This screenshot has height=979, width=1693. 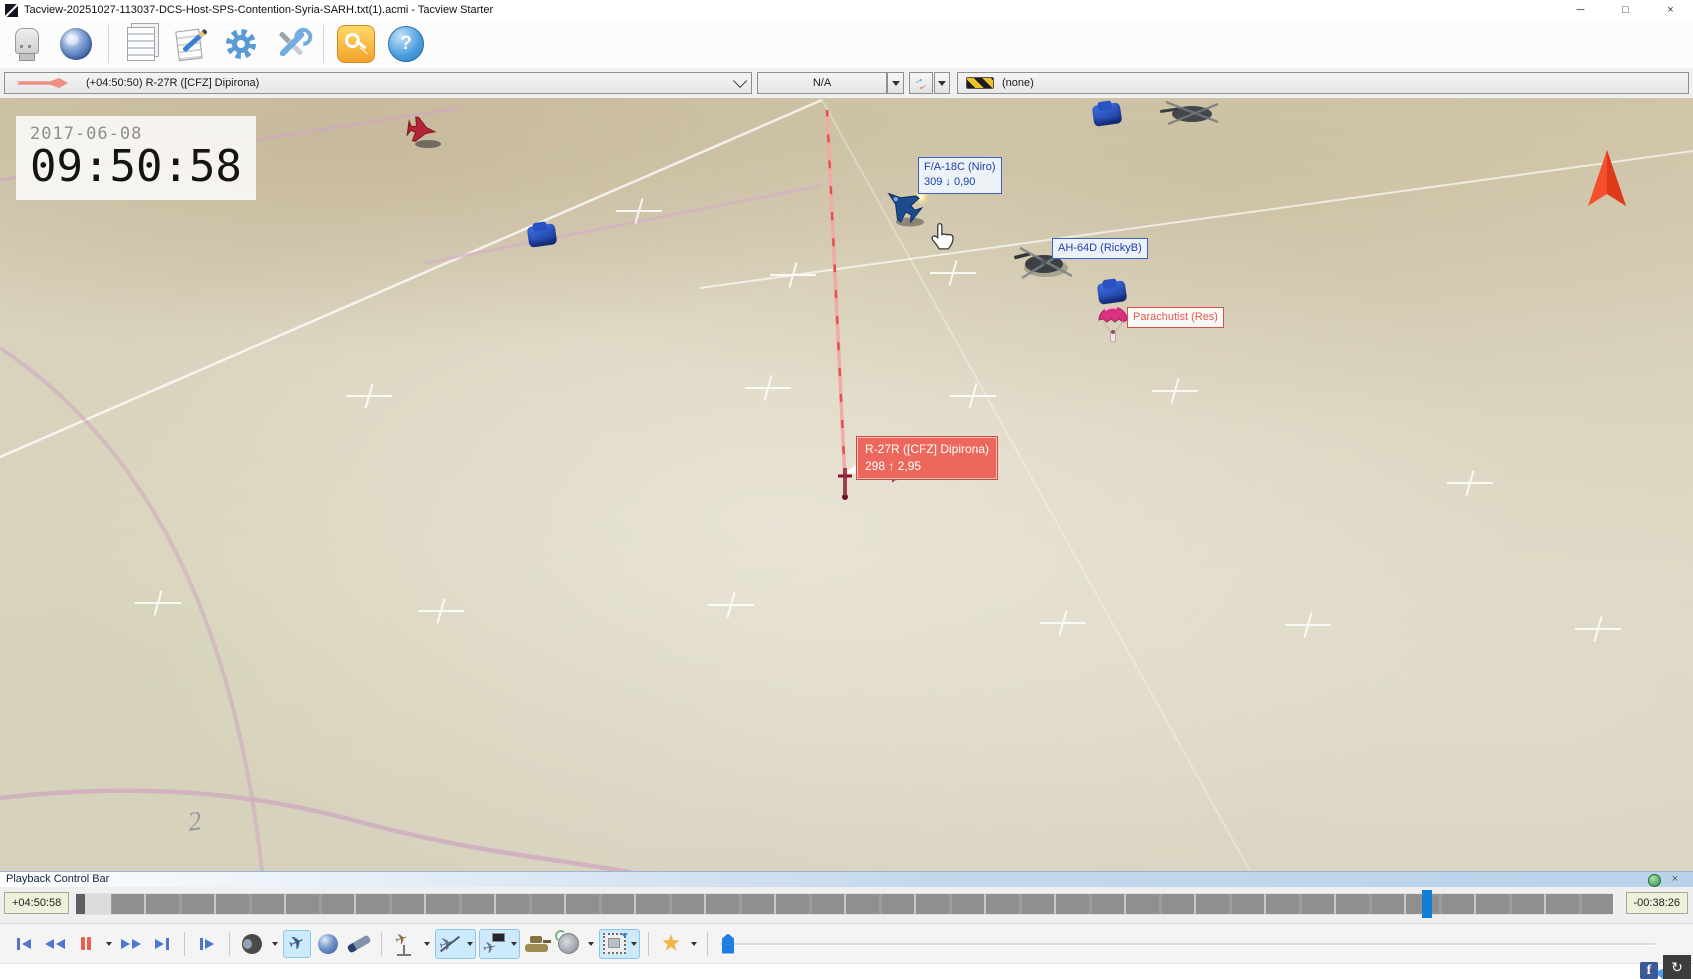 I want to click on plane-on-stand-icon: ✈, so click(x=404, y=942).